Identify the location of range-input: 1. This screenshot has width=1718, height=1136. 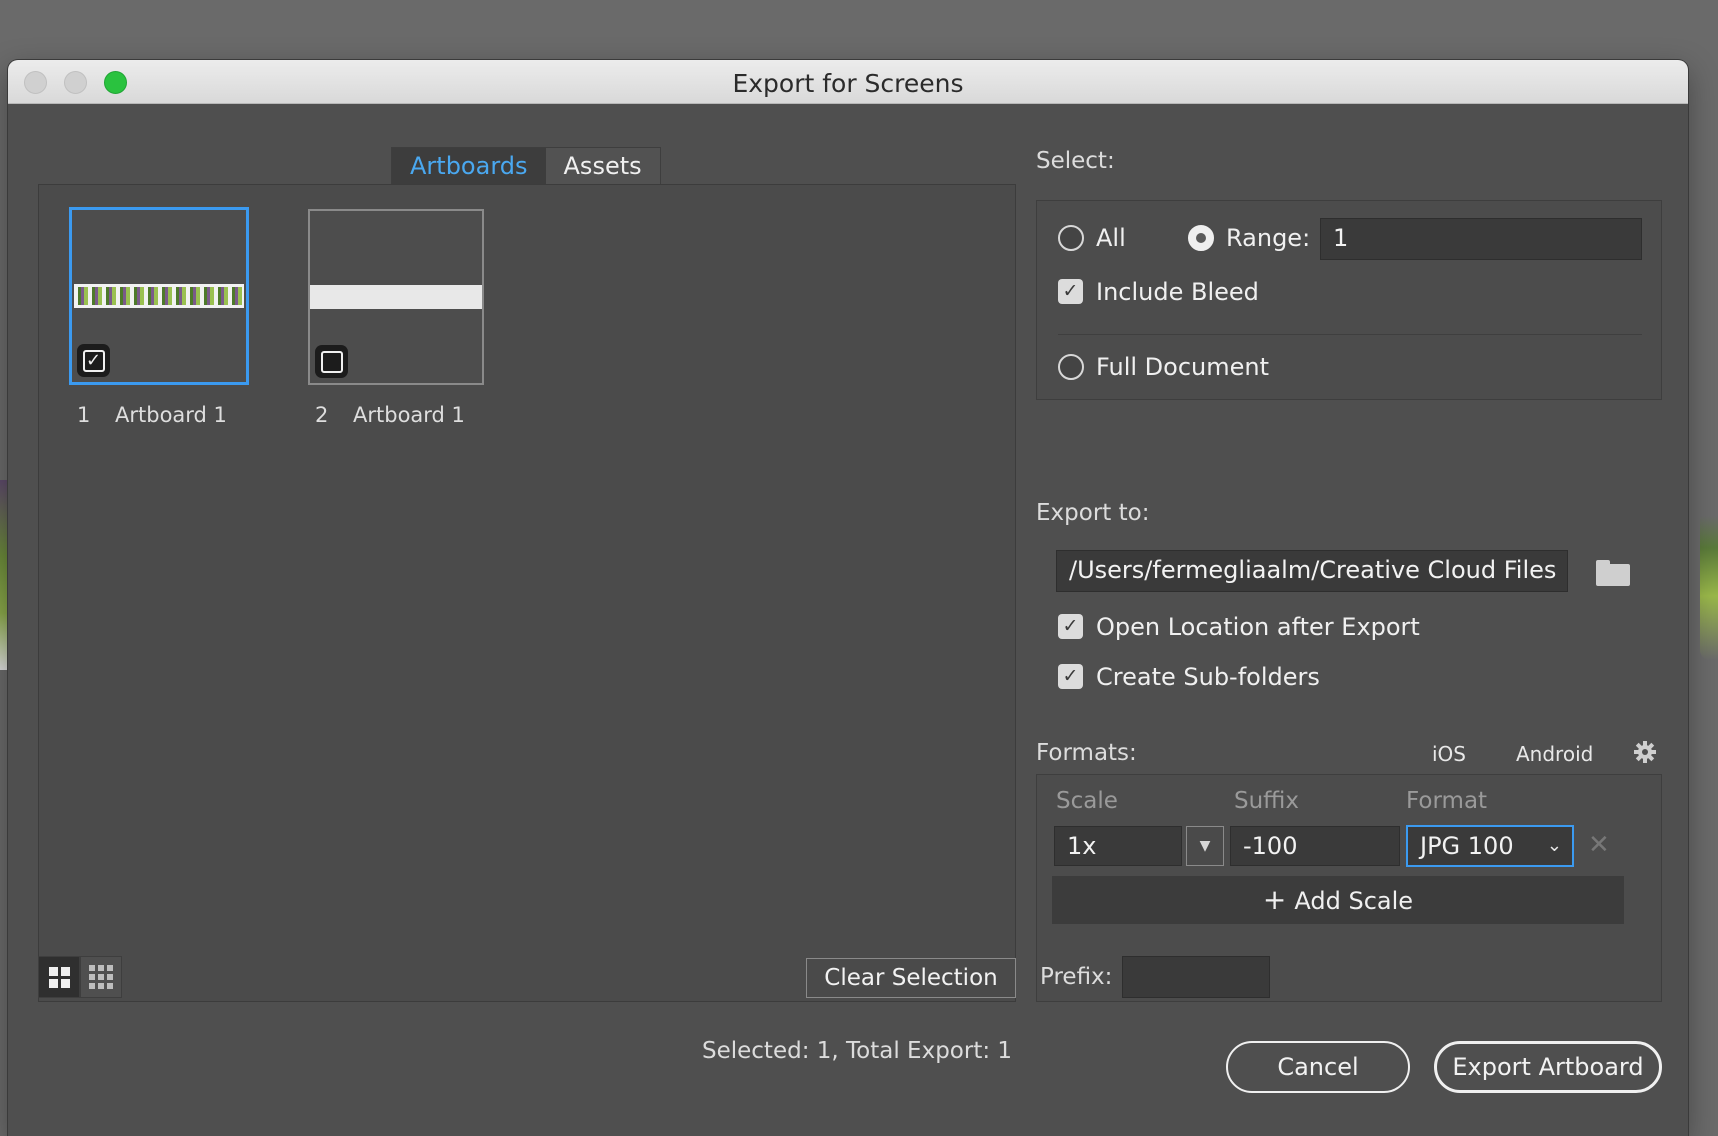
(1481, 239).